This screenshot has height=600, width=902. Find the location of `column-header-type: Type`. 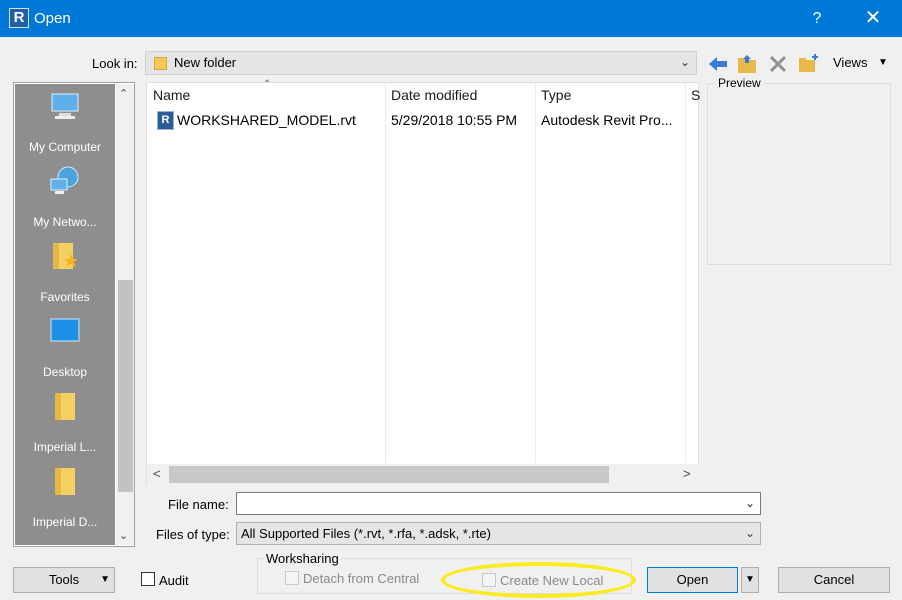

column-header-type: Type is located at coordinates (556, 95).